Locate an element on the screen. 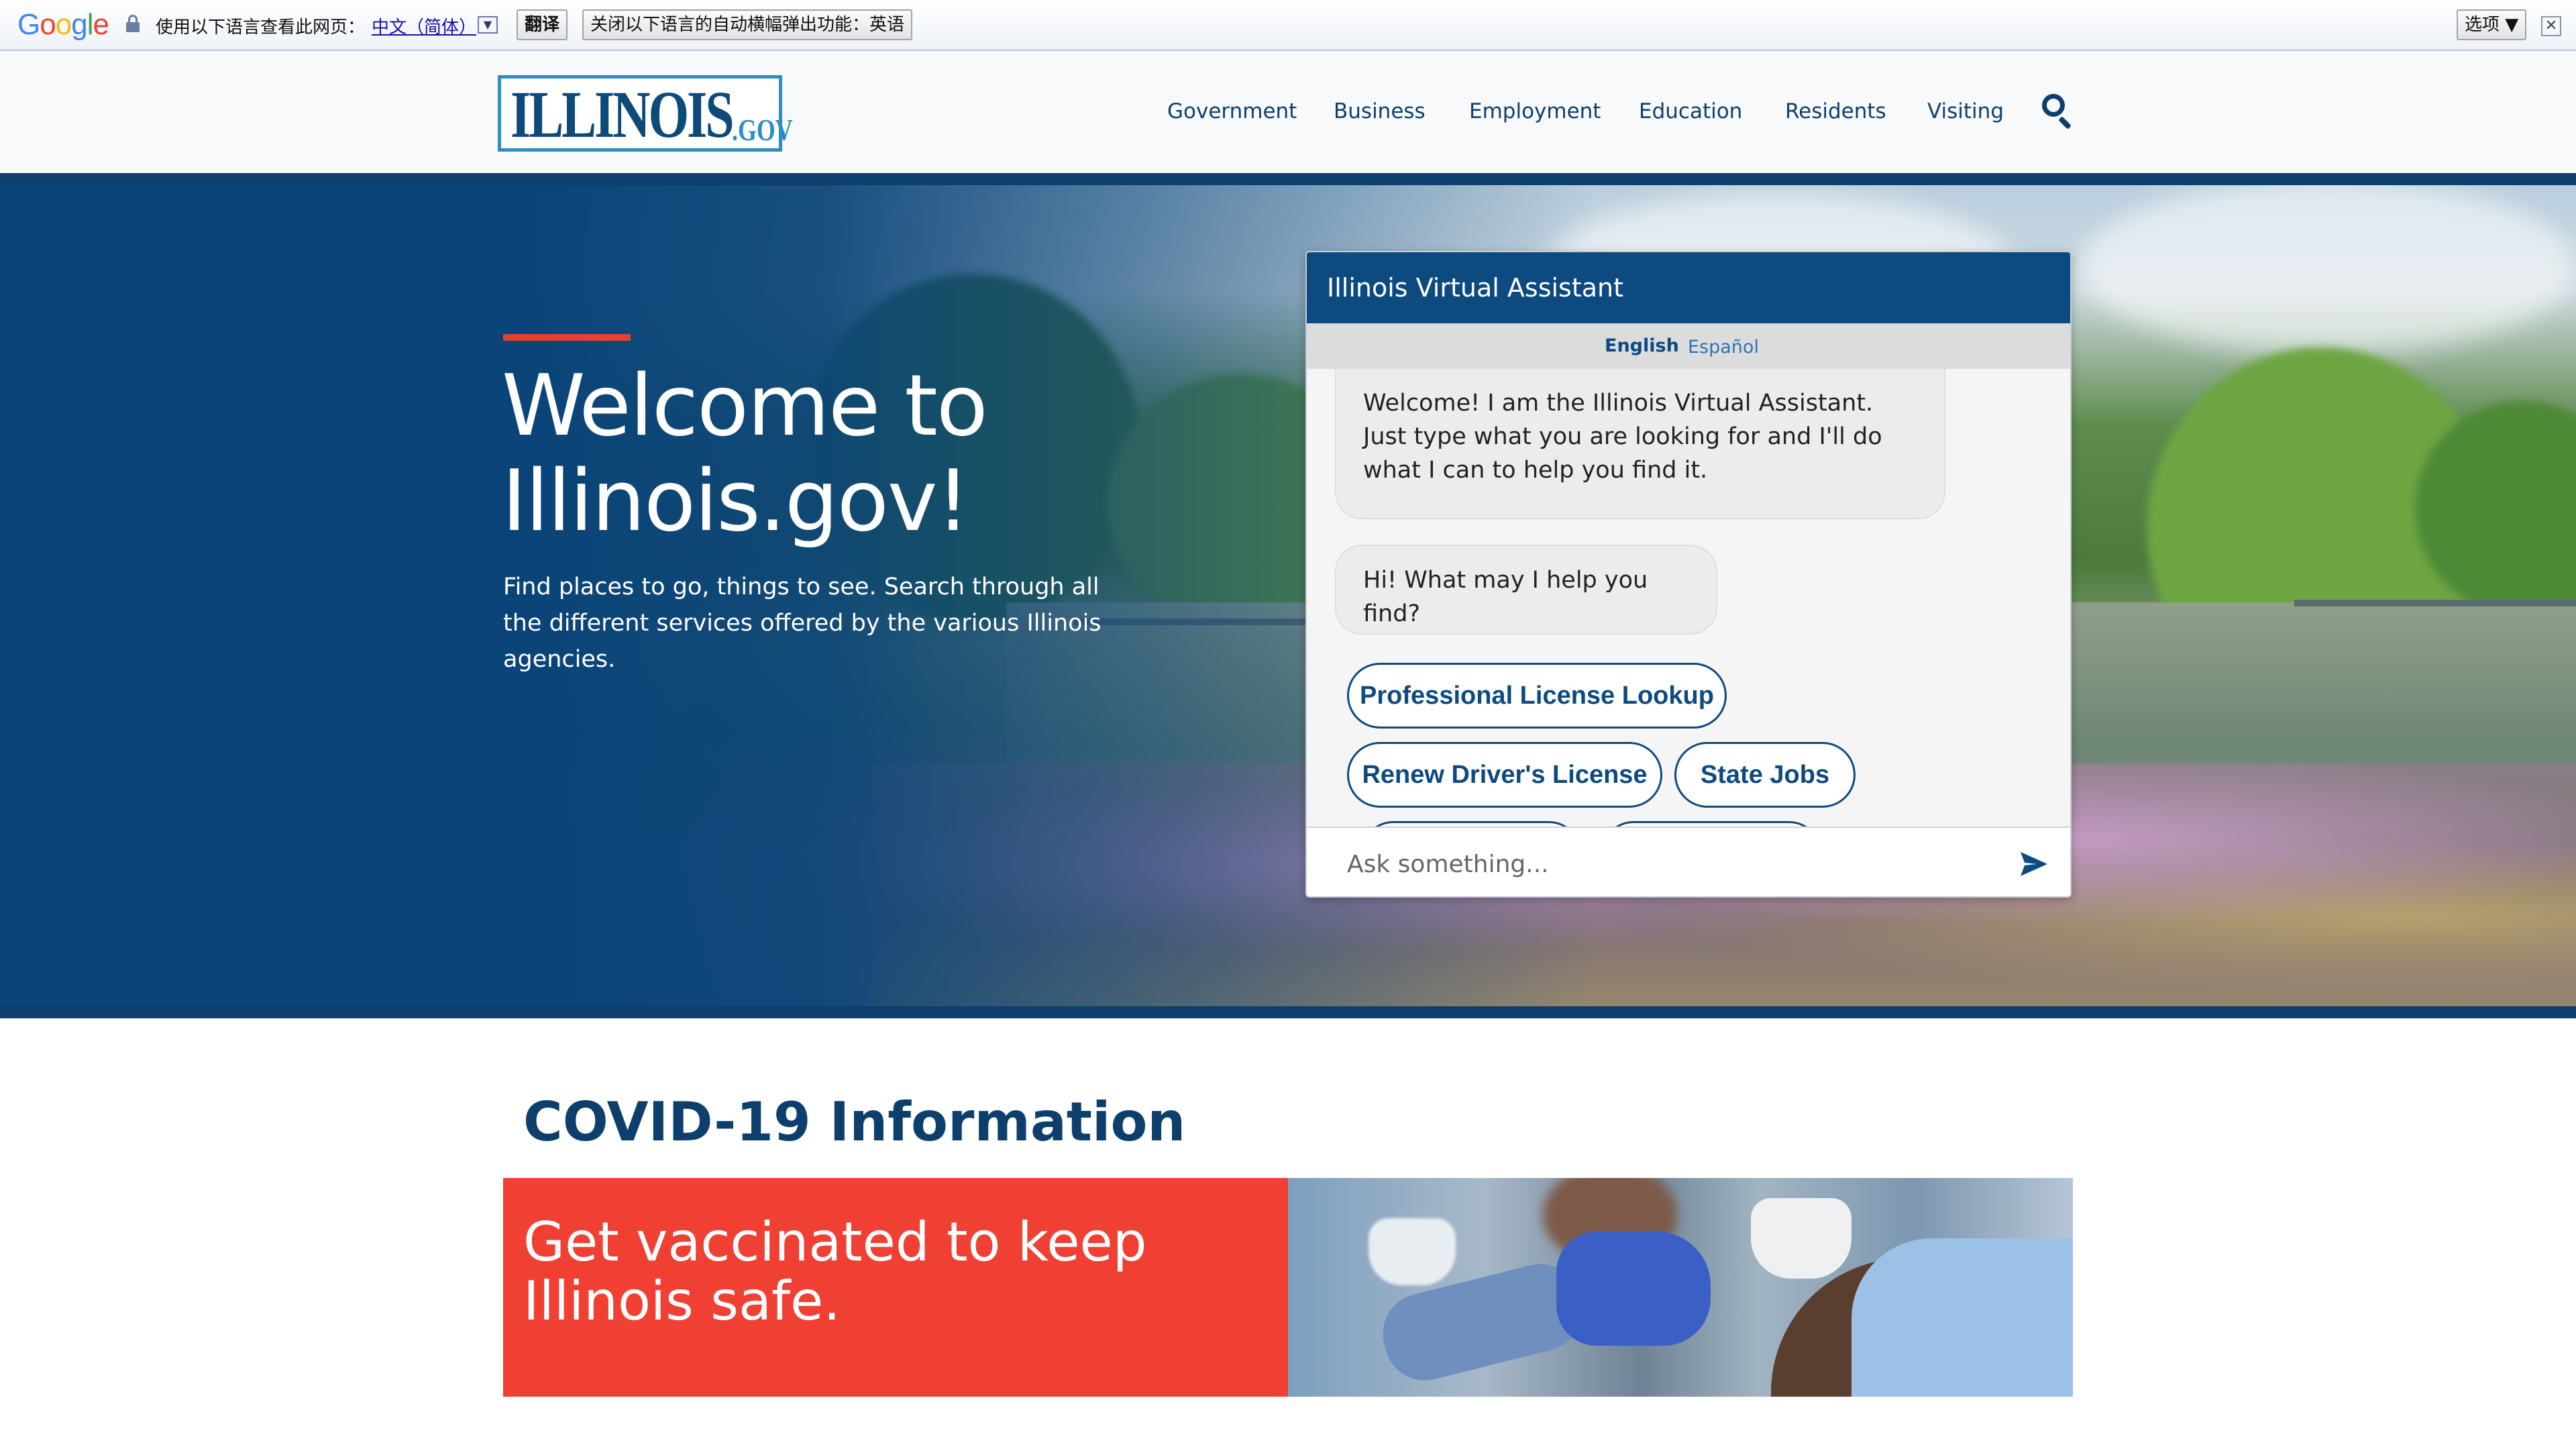  send-icon is located at coordinates (2034, 864).